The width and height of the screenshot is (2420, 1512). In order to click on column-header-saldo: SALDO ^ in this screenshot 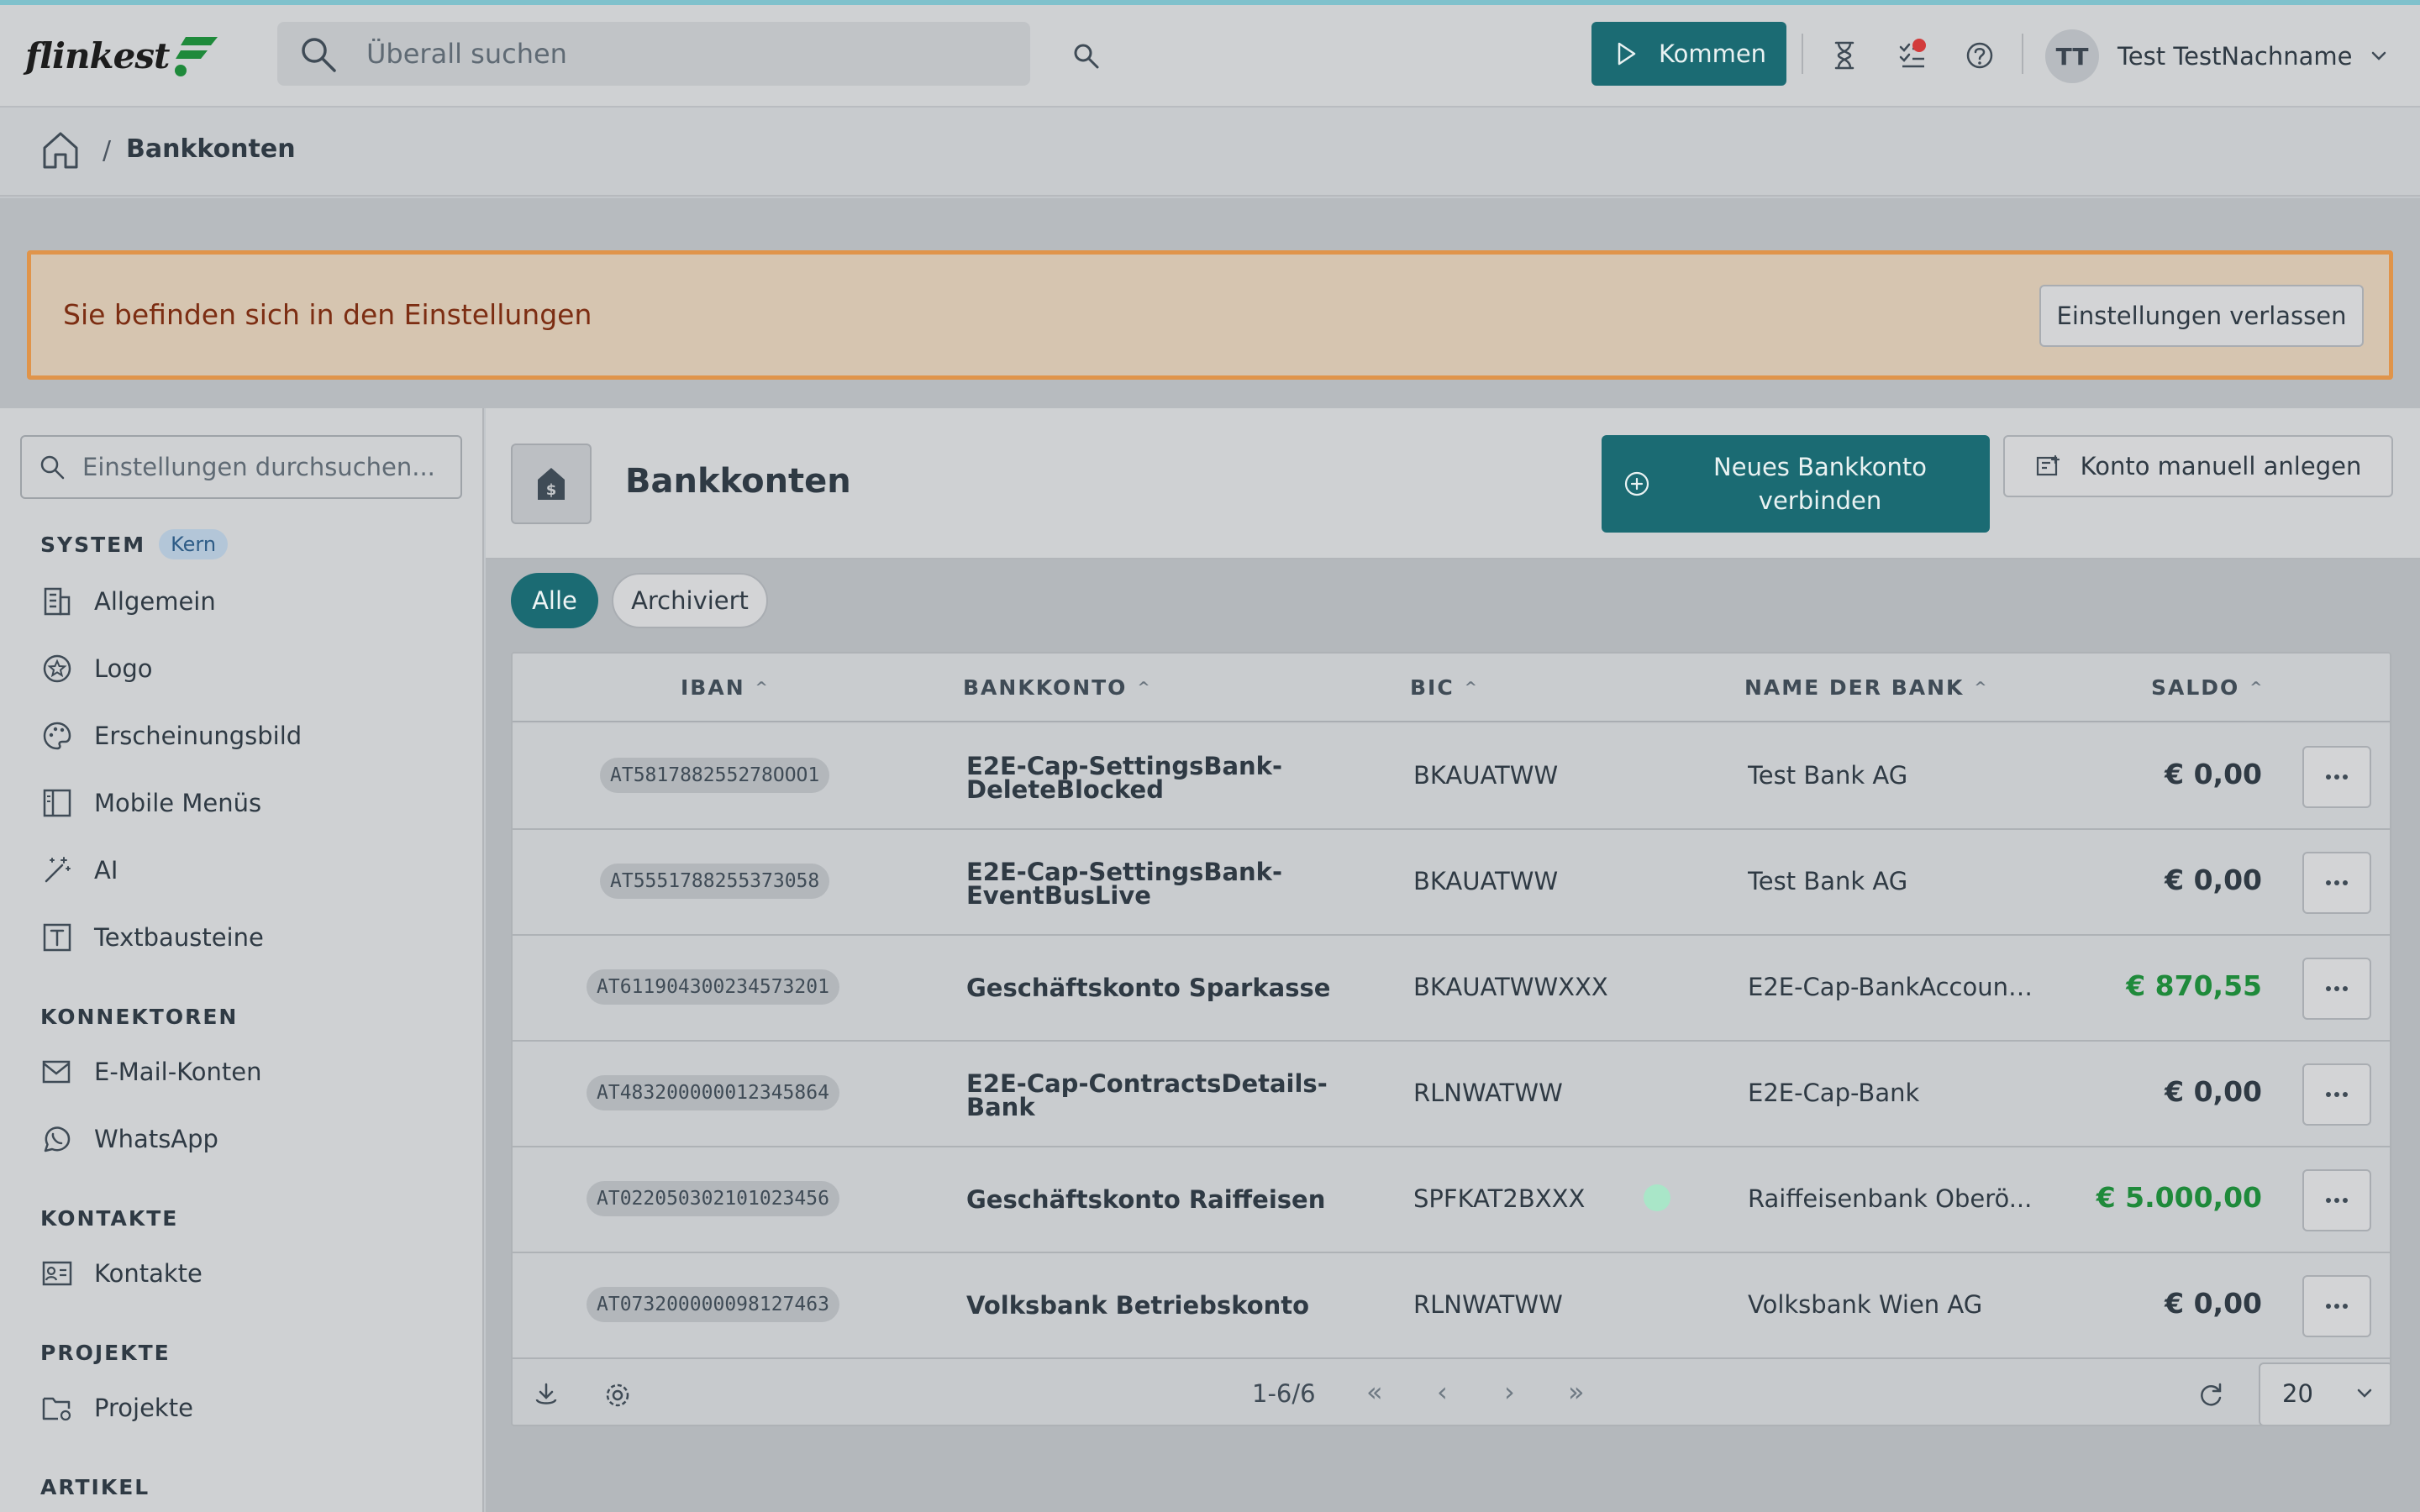, I will do `click(2208, 687)`.